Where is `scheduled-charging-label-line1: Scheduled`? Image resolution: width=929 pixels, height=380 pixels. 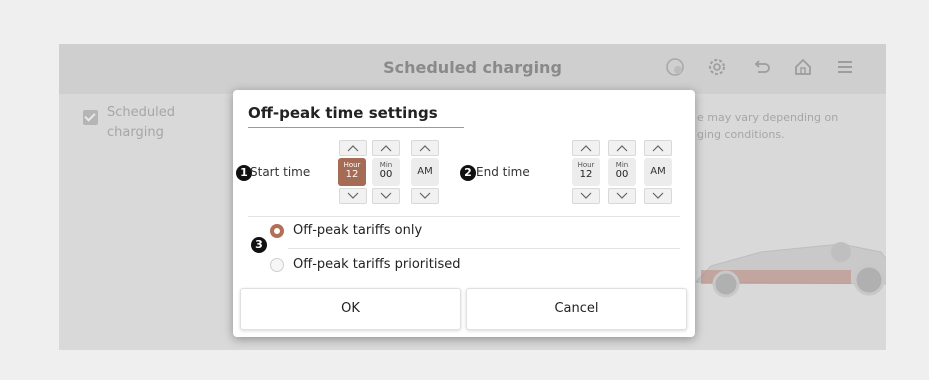 scheduled-charging-label-line1: Scheduled is located at coordinates (141, 112).